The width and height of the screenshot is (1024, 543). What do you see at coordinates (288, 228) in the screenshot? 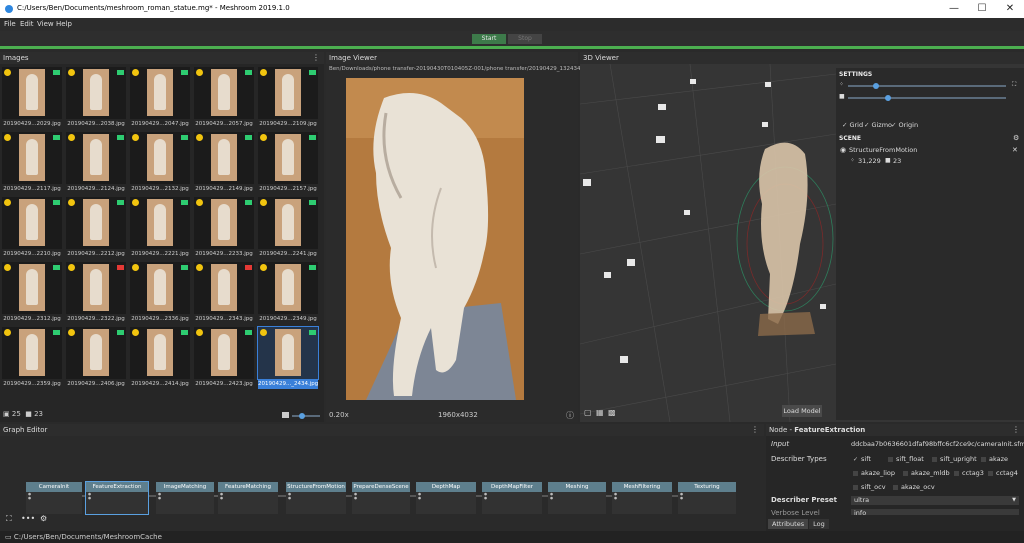
I see `image-thumbnail: 20190429...2241.jpg` at bounding box center [288, 228].